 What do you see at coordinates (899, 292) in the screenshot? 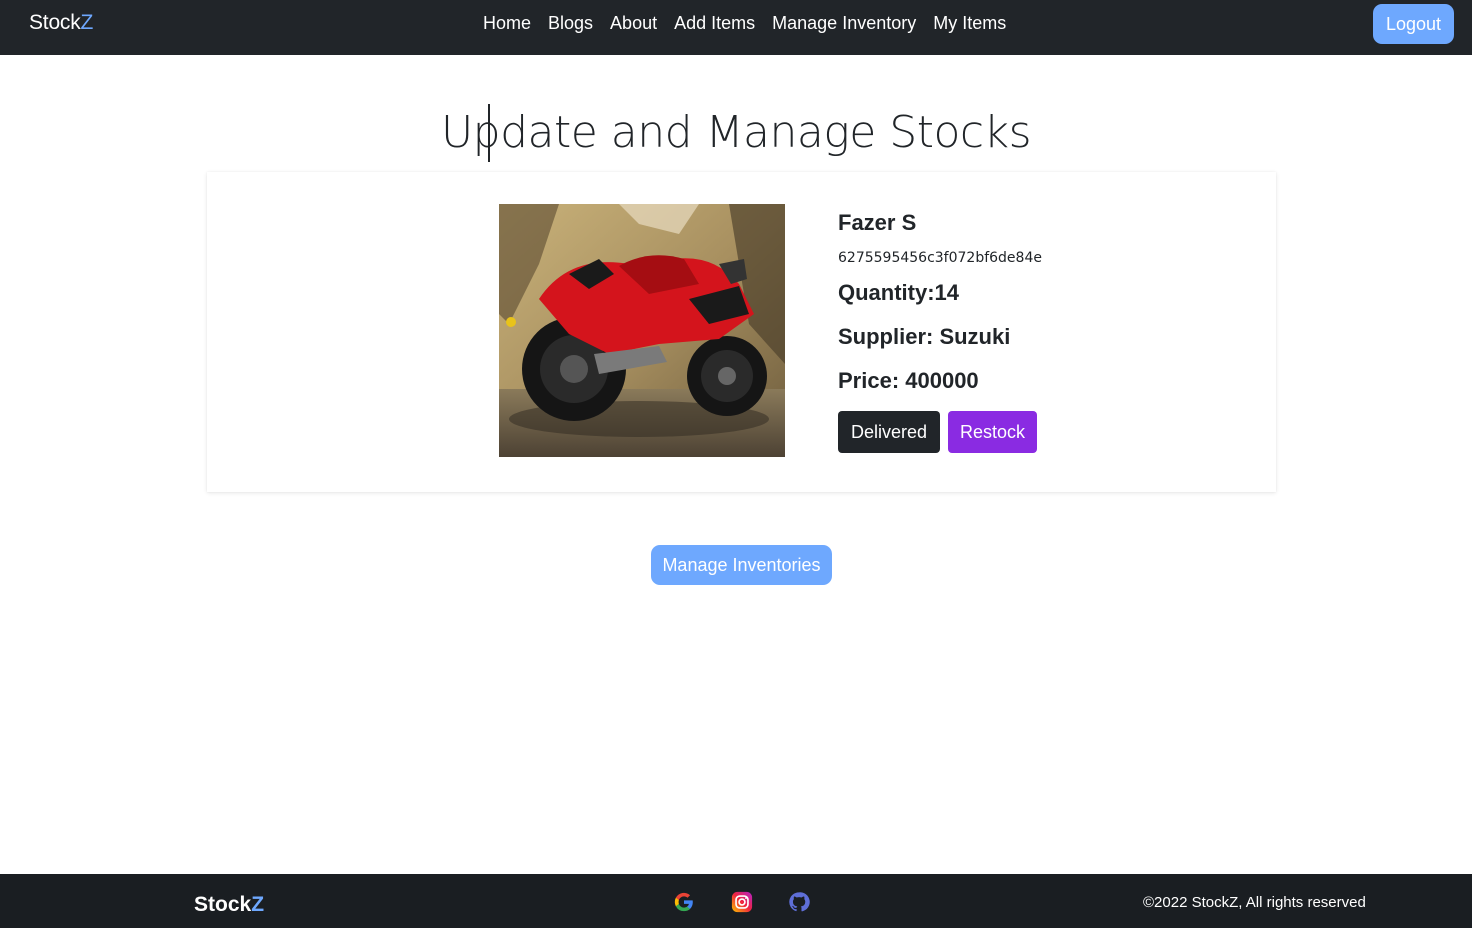
I see `product-quantity: Quantity:14` at bounding box center [899, 292].